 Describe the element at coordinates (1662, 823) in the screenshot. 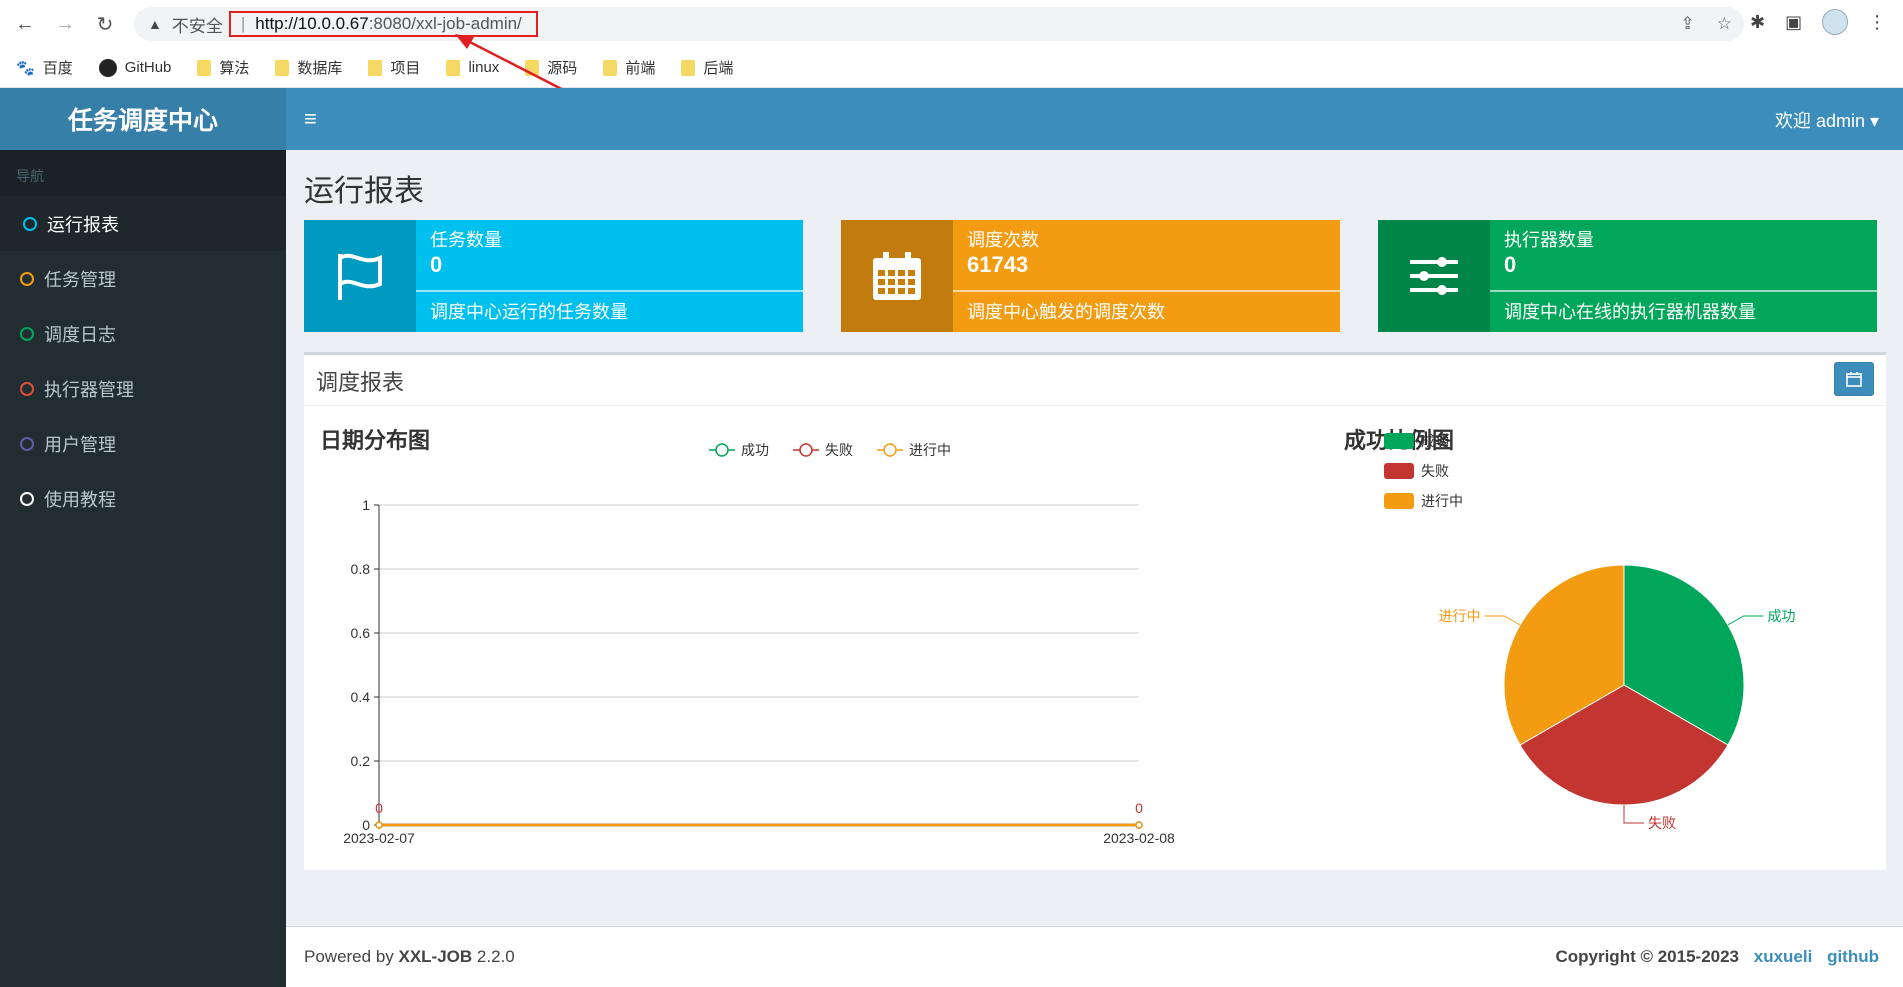

I see `slice-label: 失败` at that location.